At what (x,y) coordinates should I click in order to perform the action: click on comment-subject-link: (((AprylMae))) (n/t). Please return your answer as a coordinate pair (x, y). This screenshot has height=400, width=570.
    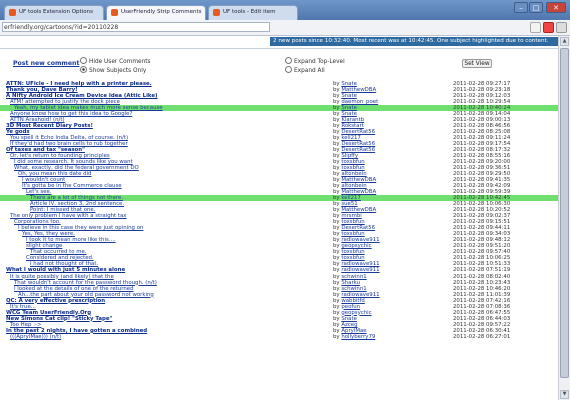
    Looking at the image, I should click on (35, 337).